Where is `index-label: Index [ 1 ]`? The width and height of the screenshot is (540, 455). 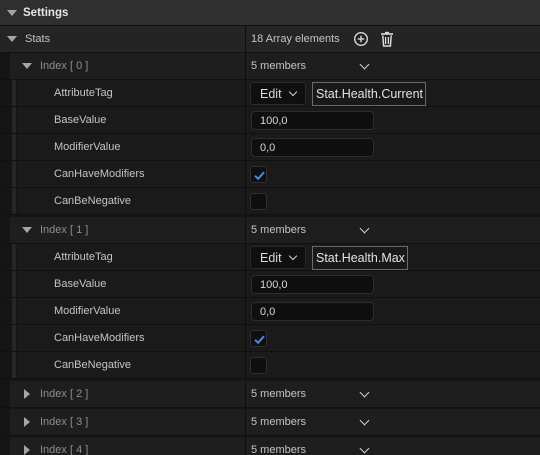
index-label: Index [ 1 ] is located at coordinates (64, 230).